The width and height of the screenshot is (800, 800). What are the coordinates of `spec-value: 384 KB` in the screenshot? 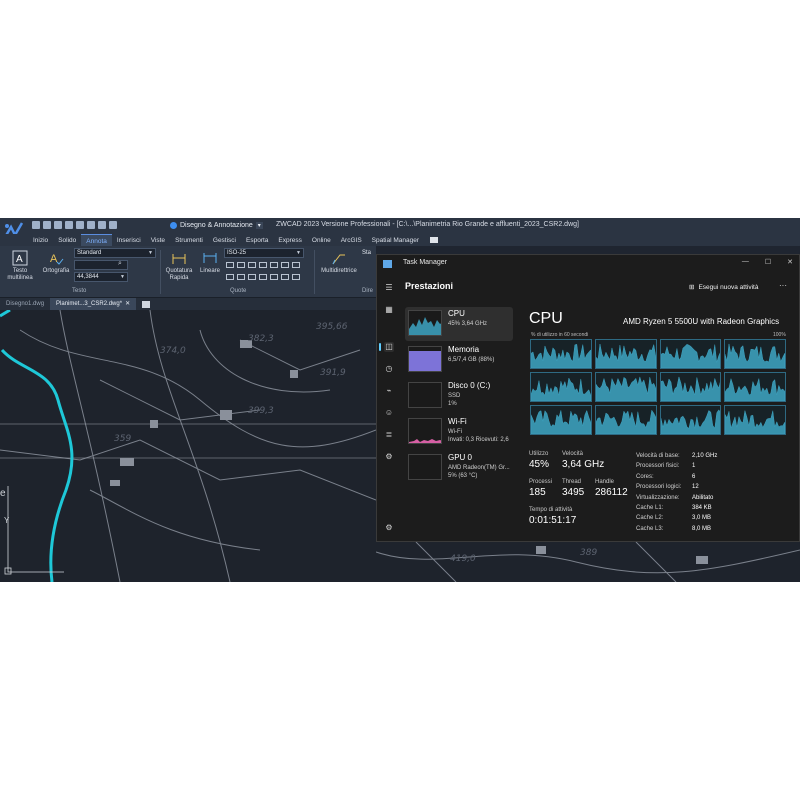 It's located at (702, 507).